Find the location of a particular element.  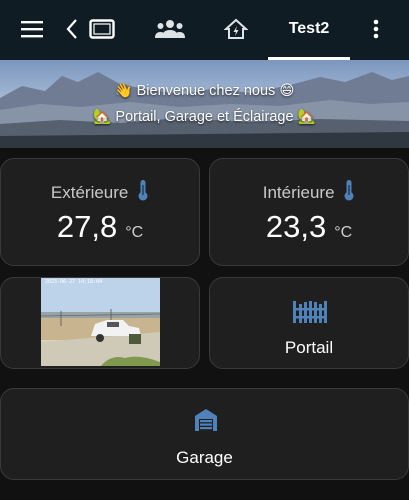

home-energy-icon is located at coordinates (236, 29).